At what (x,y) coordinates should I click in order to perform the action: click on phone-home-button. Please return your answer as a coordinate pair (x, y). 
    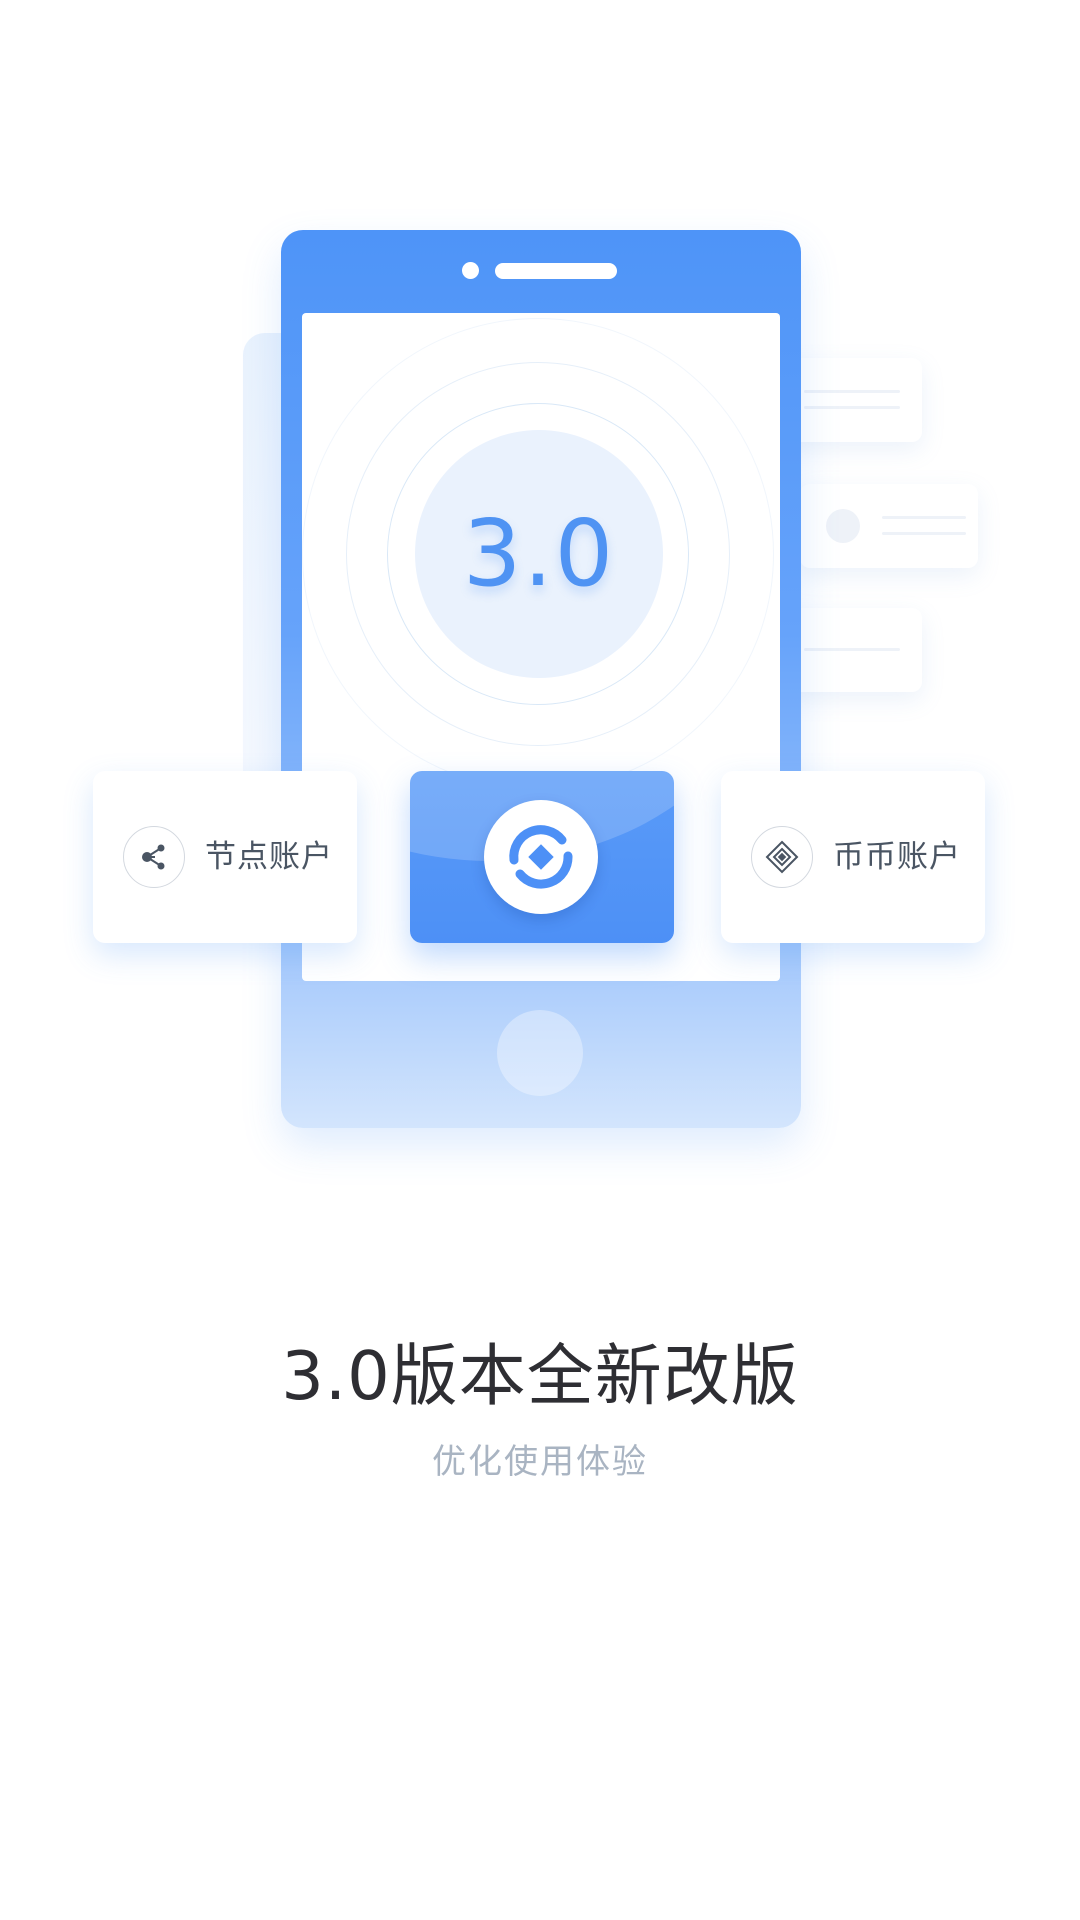
    Looking at the image, I should click on (540, 1053).